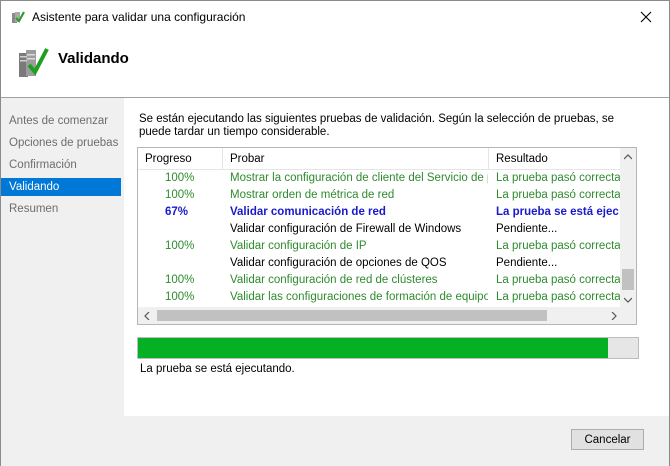 The height and width of the screenshot is (466, 670). What do you see at coordinates (61, 121) in the screenshot?
I see `nav-item-antes-de-comenzar: Antes de comenzar` at bounding box center [61, 121].